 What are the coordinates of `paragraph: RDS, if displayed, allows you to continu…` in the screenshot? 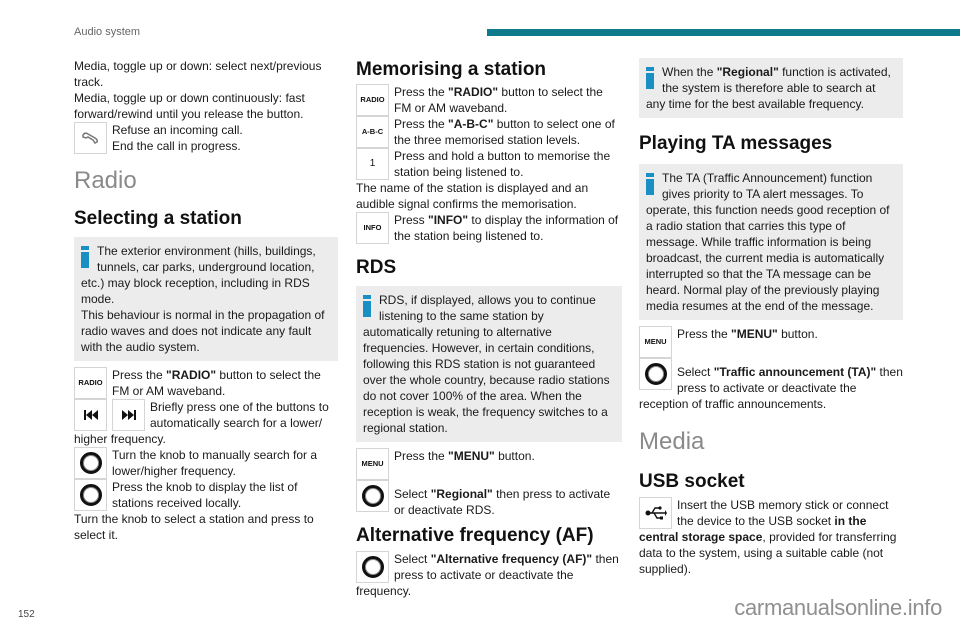 It's located at (486, 364).